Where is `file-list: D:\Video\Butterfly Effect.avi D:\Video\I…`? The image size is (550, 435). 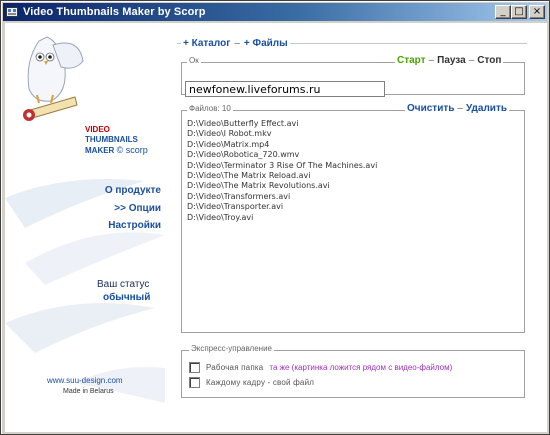 file-list: D:\Video\Butterfly Effect.avi D:\Video\I… is located at coordinates (352, 171).